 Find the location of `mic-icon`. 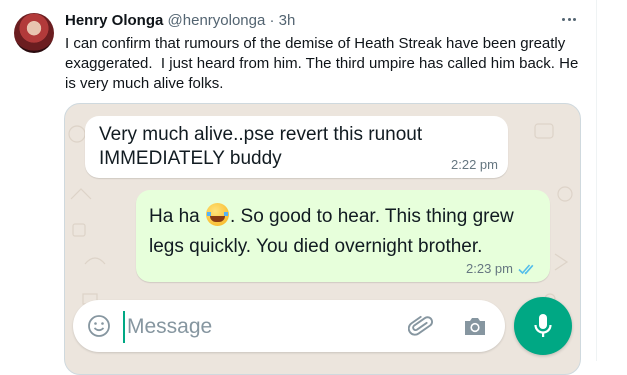

mic-icon is located at coordinates (543, 325).